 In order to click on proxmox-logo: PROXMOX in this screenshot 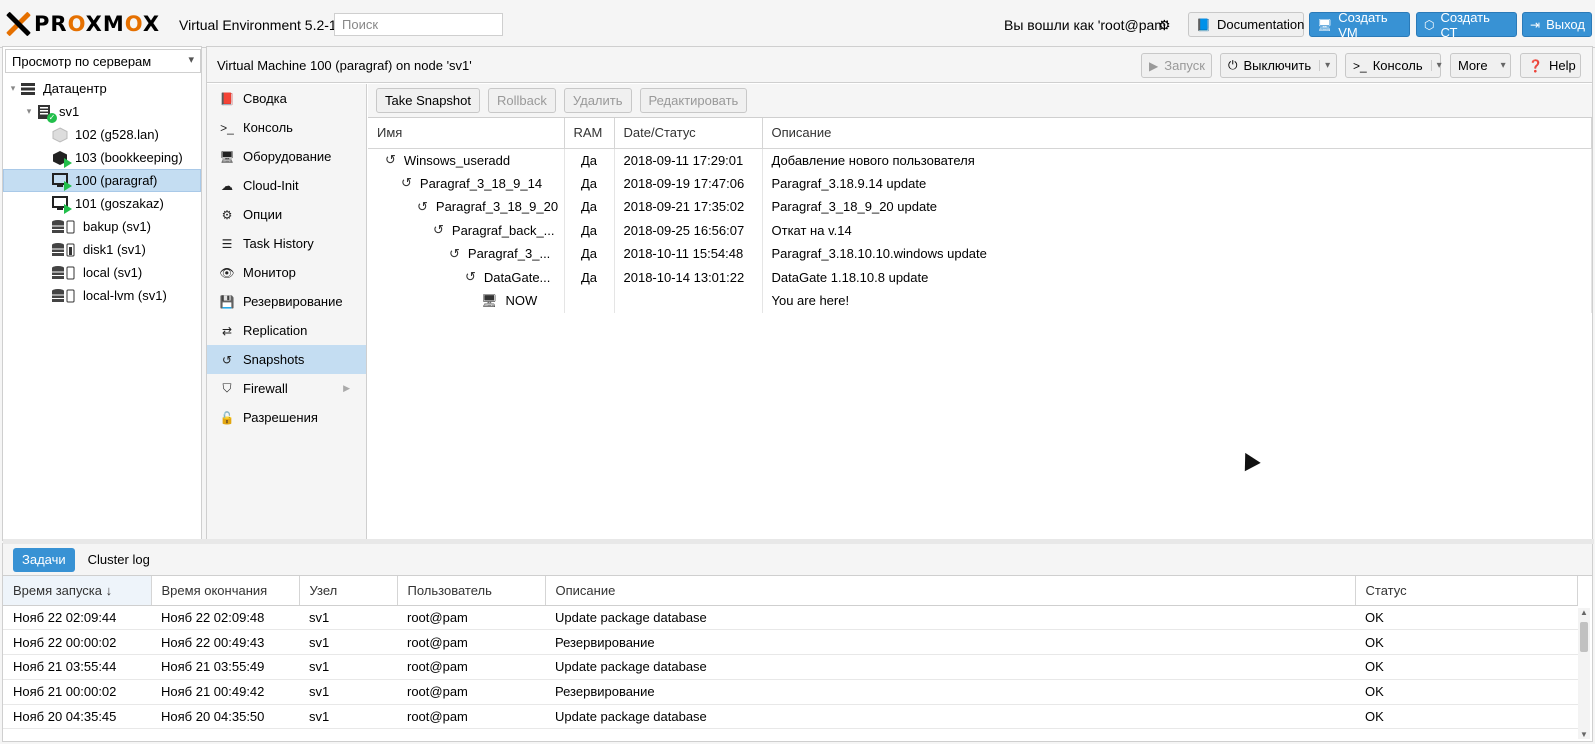, I will do `click(82, 24)`.